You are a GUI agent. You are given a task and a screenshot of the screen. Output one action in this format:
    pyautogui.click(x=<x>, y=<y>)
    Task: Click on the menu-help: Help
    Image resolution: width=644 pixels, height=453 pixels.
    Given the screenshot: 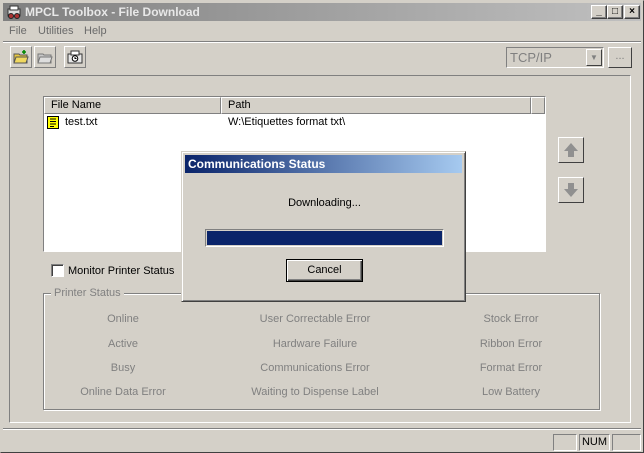 What is the action you would take?
    pyautogui.click(x=95, y=31)
    